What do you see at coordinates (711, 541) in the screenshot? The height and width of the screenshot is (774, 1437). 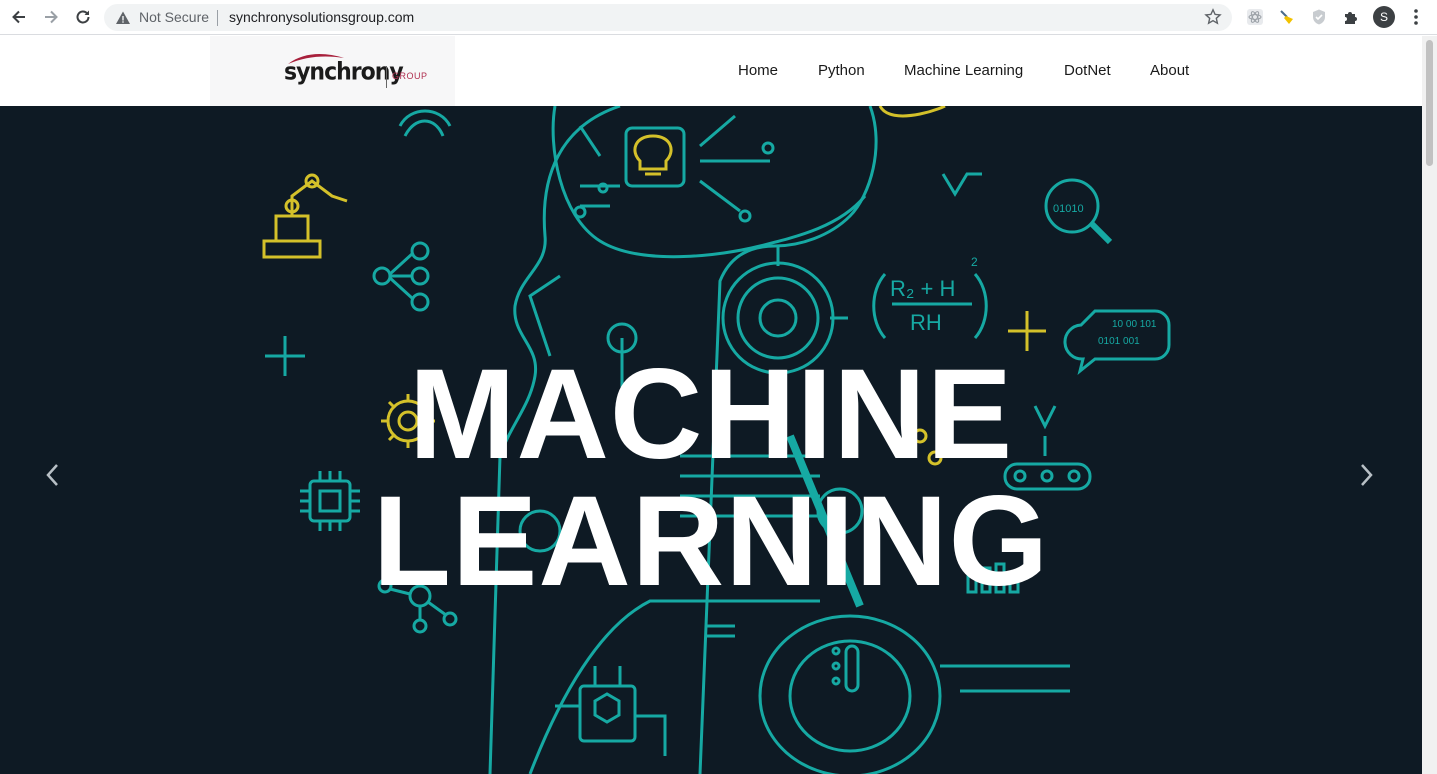 I see `hero-title-line2: LEARNING` at bounding box center [711, 541].